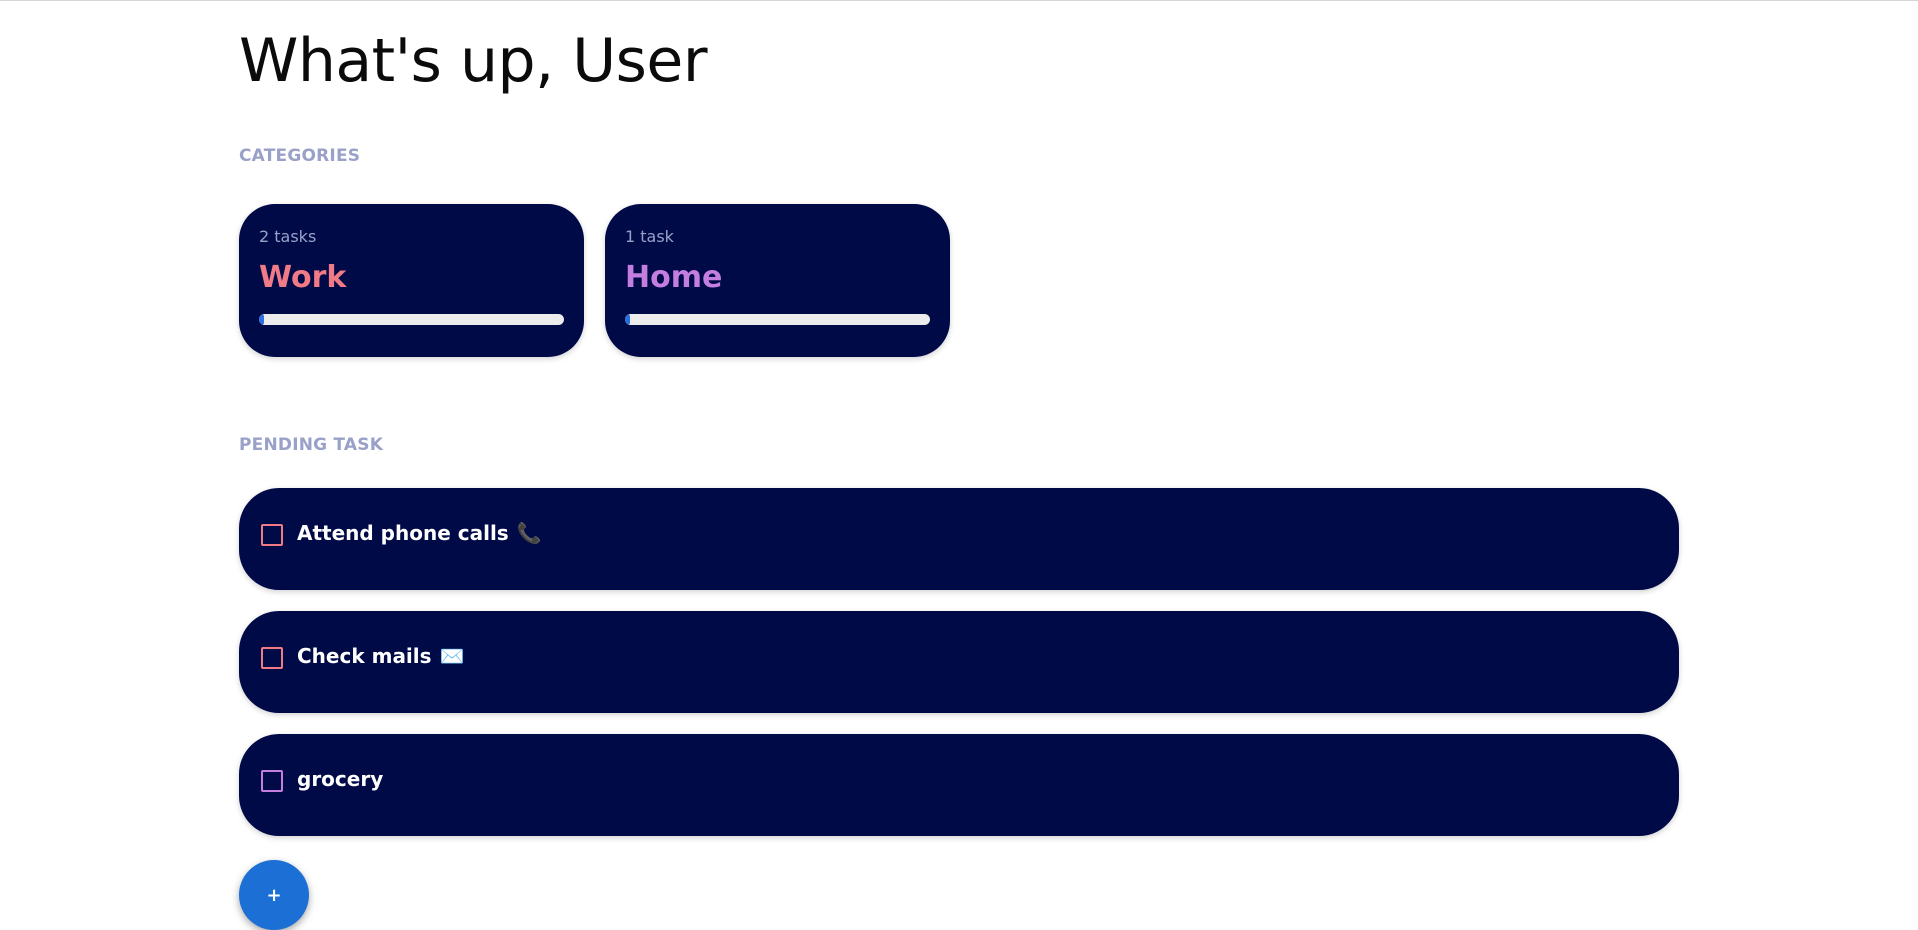 The image size is (1918, 930). Describe the element at coordinates (777, 280) in the screenshot. I see `category-card-home: 1 task Home` at that location.